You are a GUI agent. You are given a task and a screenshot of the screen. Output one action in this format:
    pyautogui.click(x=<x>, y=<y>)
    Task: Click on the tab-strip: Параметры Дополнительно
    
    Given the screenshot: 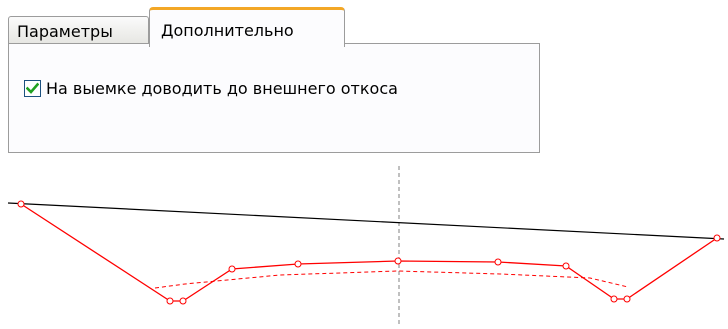 What is the action you would take?
    pyautogui.click(x=274, y=26)
    